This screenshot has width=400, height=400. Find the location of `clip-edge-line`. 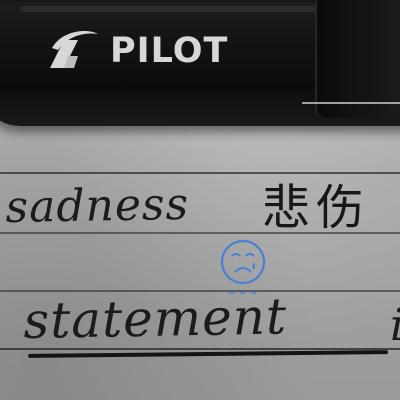

clip-edge-line is located at coordinates (351, 103).